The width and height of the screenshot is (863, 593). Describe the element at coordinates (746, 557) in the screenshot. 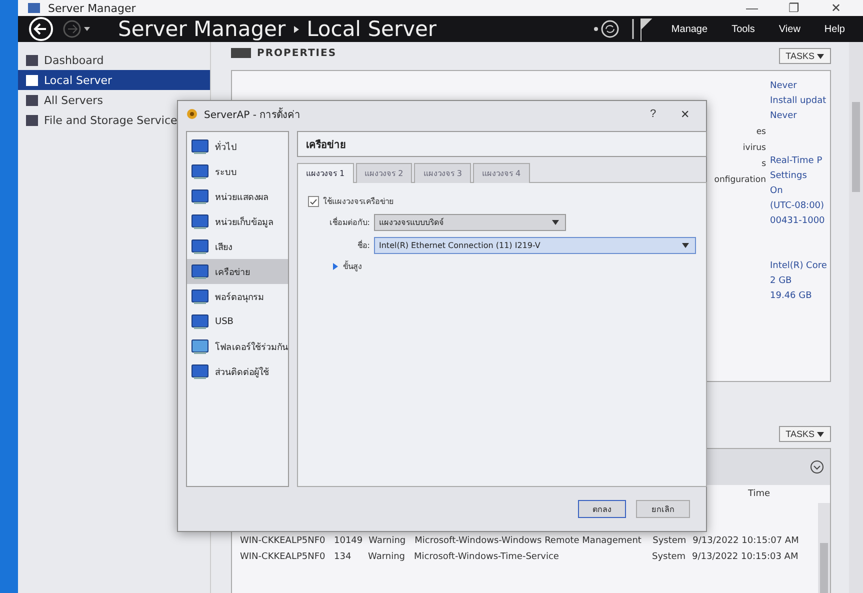

I see `table-cell-text: 9/13/2022 10:15:03 AM` at that location.